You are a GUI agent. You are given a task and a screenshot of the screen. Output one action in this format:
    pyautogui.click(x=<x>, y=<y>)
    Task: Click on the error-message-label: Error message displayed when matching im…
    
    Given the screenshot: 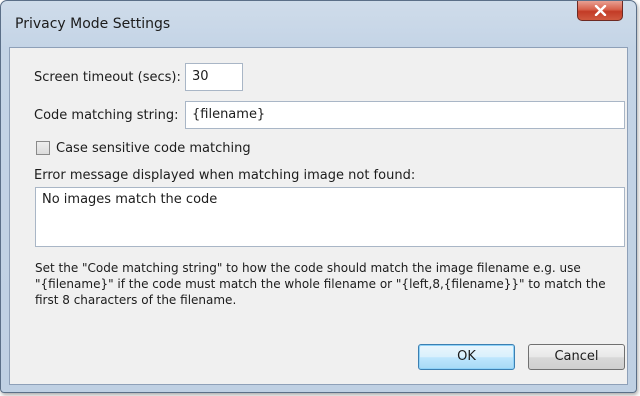 What is the action you would take?
    pyautogui.click(x=225, y=175)
    